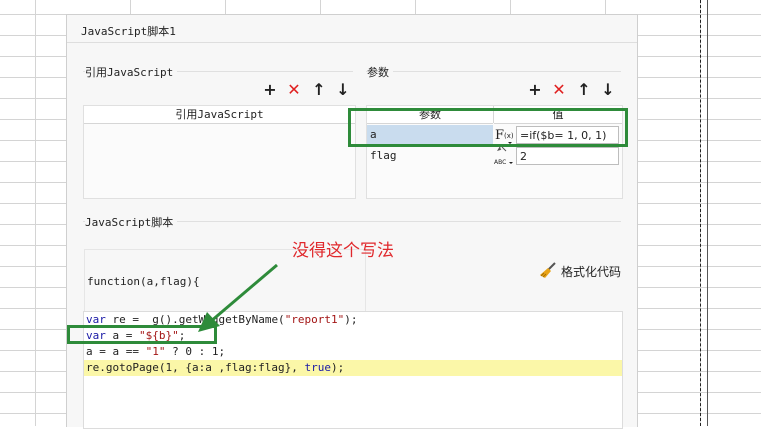  What do you see at coordinates (238, 297) in the screenshot?
I see `annotation-arrow` at bounding box center [238, 297].